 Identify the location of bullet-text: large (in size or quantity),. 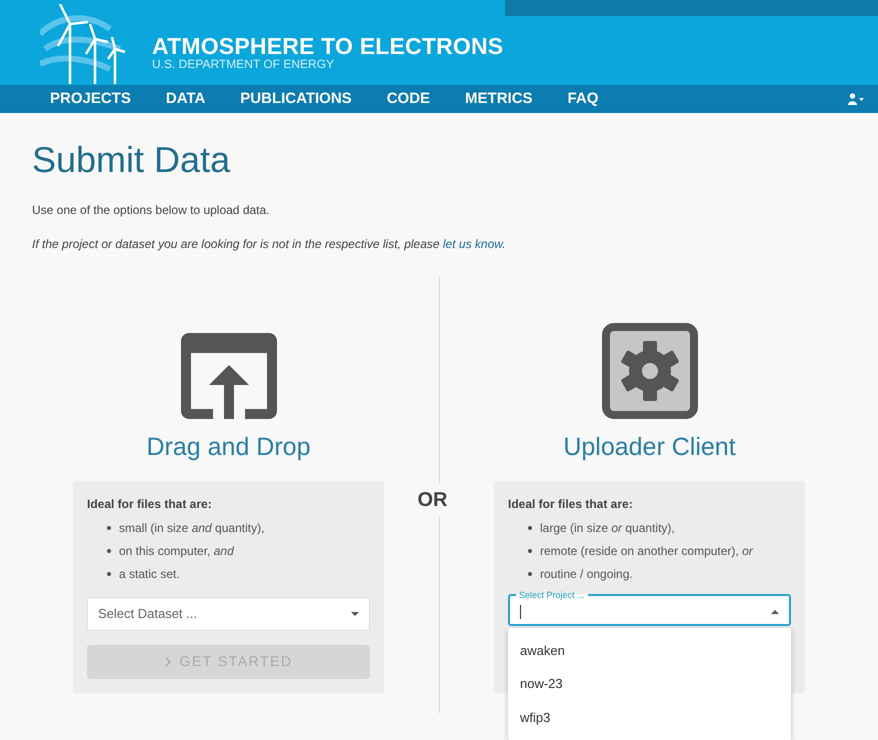
(607, 528).